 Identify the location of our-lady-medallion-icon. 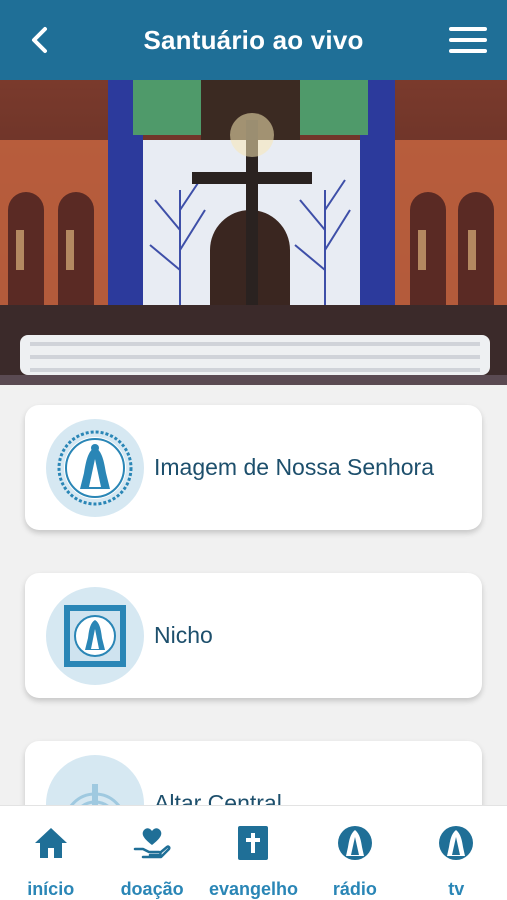
(95, 467).